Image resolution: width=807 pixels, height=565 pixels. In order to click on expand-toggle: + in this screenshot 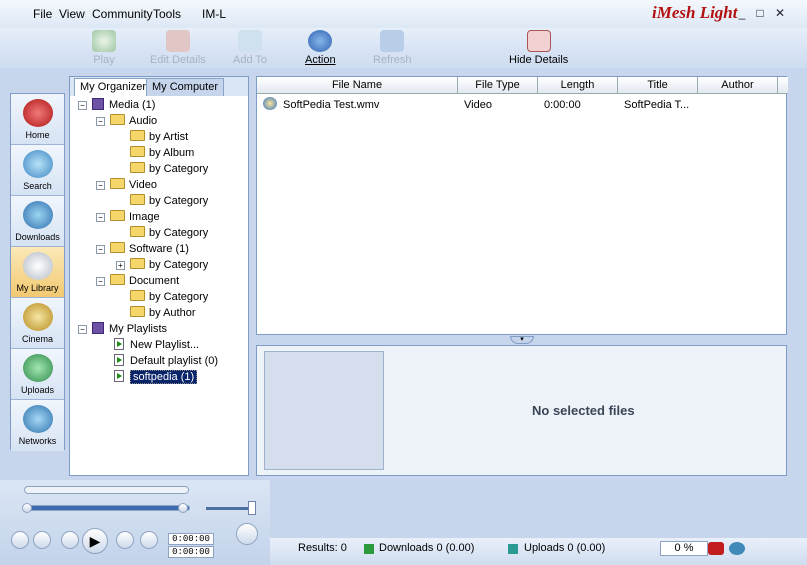, I will do `click(120, 265)`.